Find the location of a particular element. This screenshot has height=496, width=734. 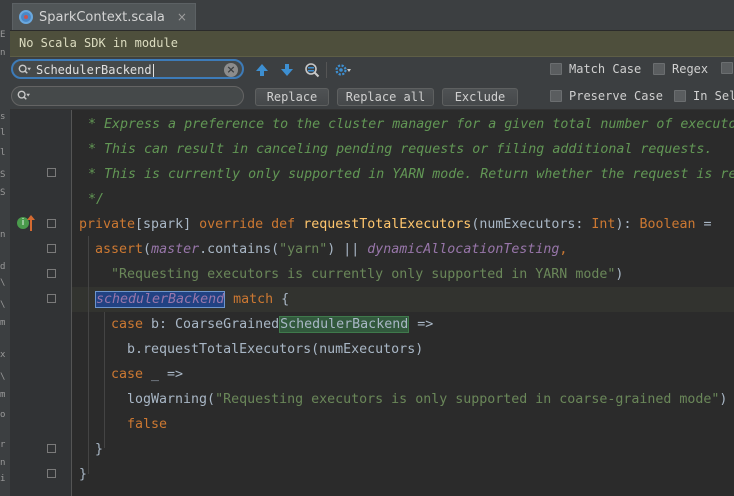

regex-checkbox: Regex is located at coordinates (680, 69).